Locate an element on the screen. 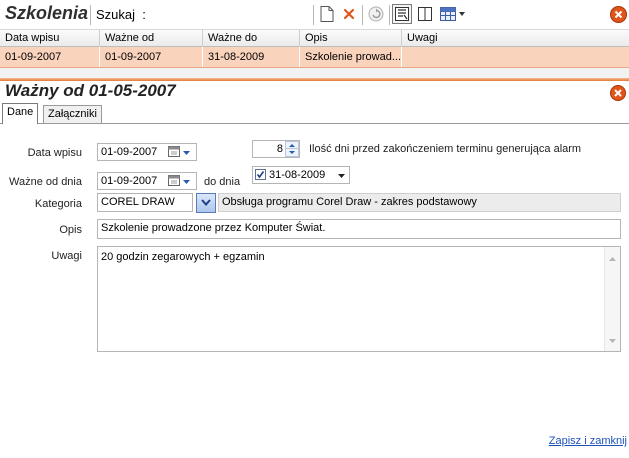 The height and width of the screenshot is (458, 629). close-icon is located at coordinates (618, 16).